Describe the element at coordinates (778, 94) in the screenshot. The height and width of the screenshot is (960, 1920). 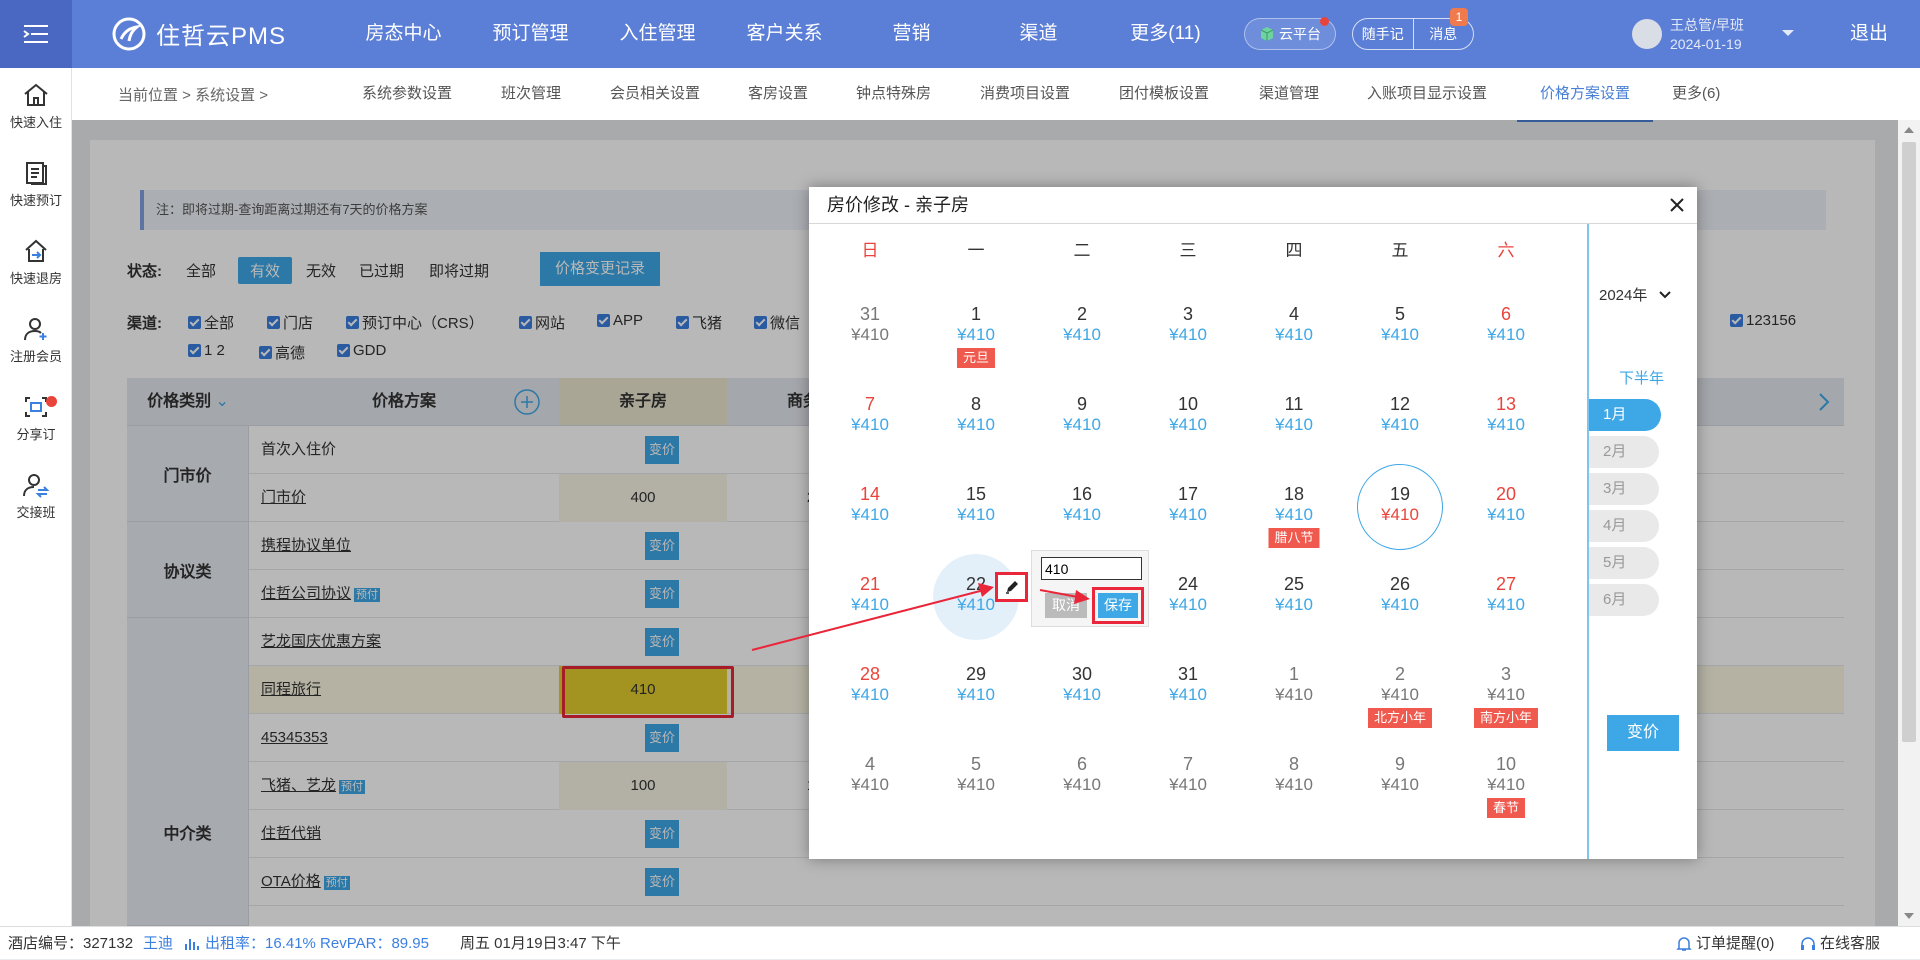
I see `tab-room-settings: 客房设置` at that location.